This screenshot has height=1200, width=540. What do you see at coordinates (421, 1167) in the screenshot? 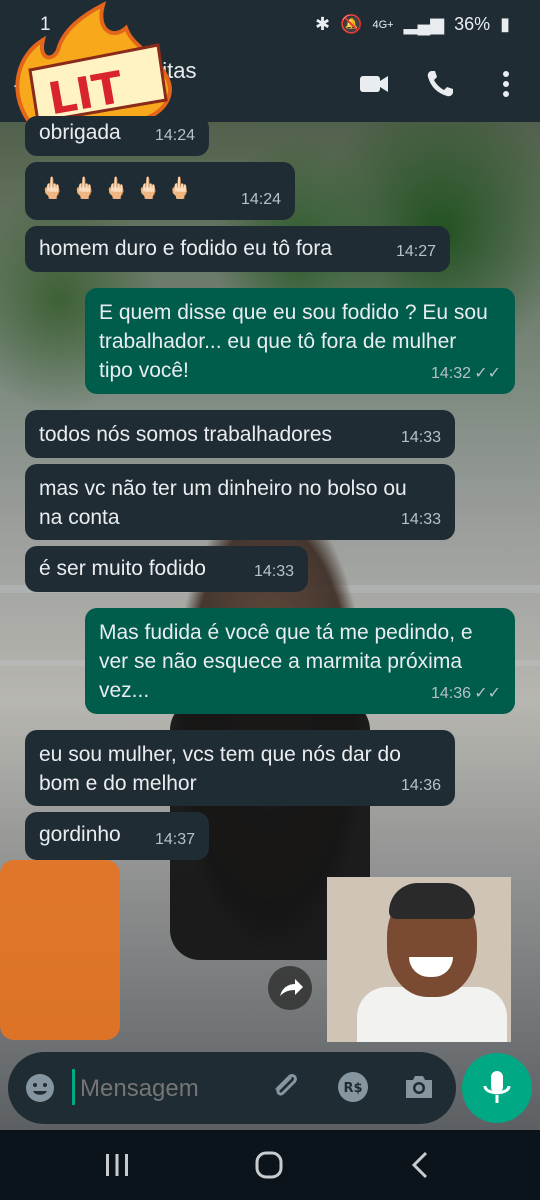
I see `nav-back-icon` at bounding box center [421, 1167].